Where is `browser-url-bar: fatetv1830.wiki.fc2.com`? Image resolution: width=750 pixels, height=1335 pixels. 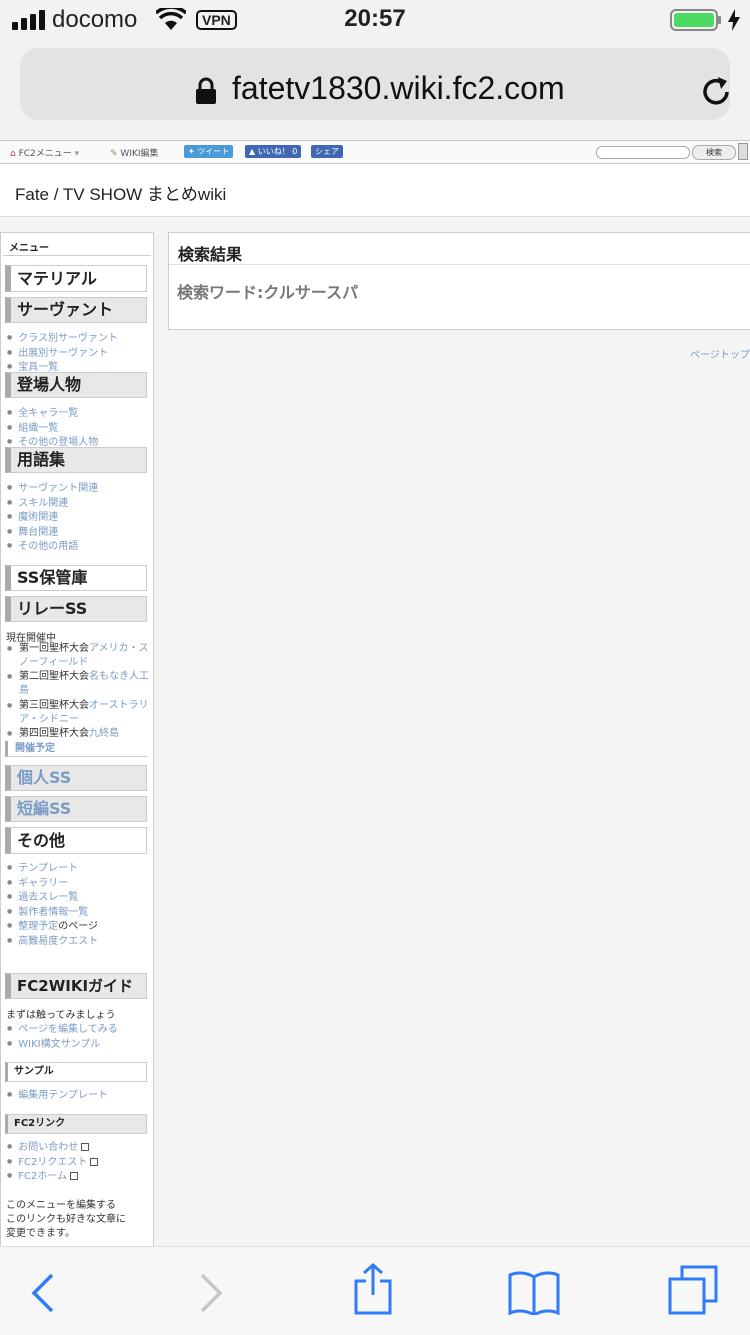
browser-url-bar: fatetv1830.wiki.fc2.com is located at coordinates (375, 90).